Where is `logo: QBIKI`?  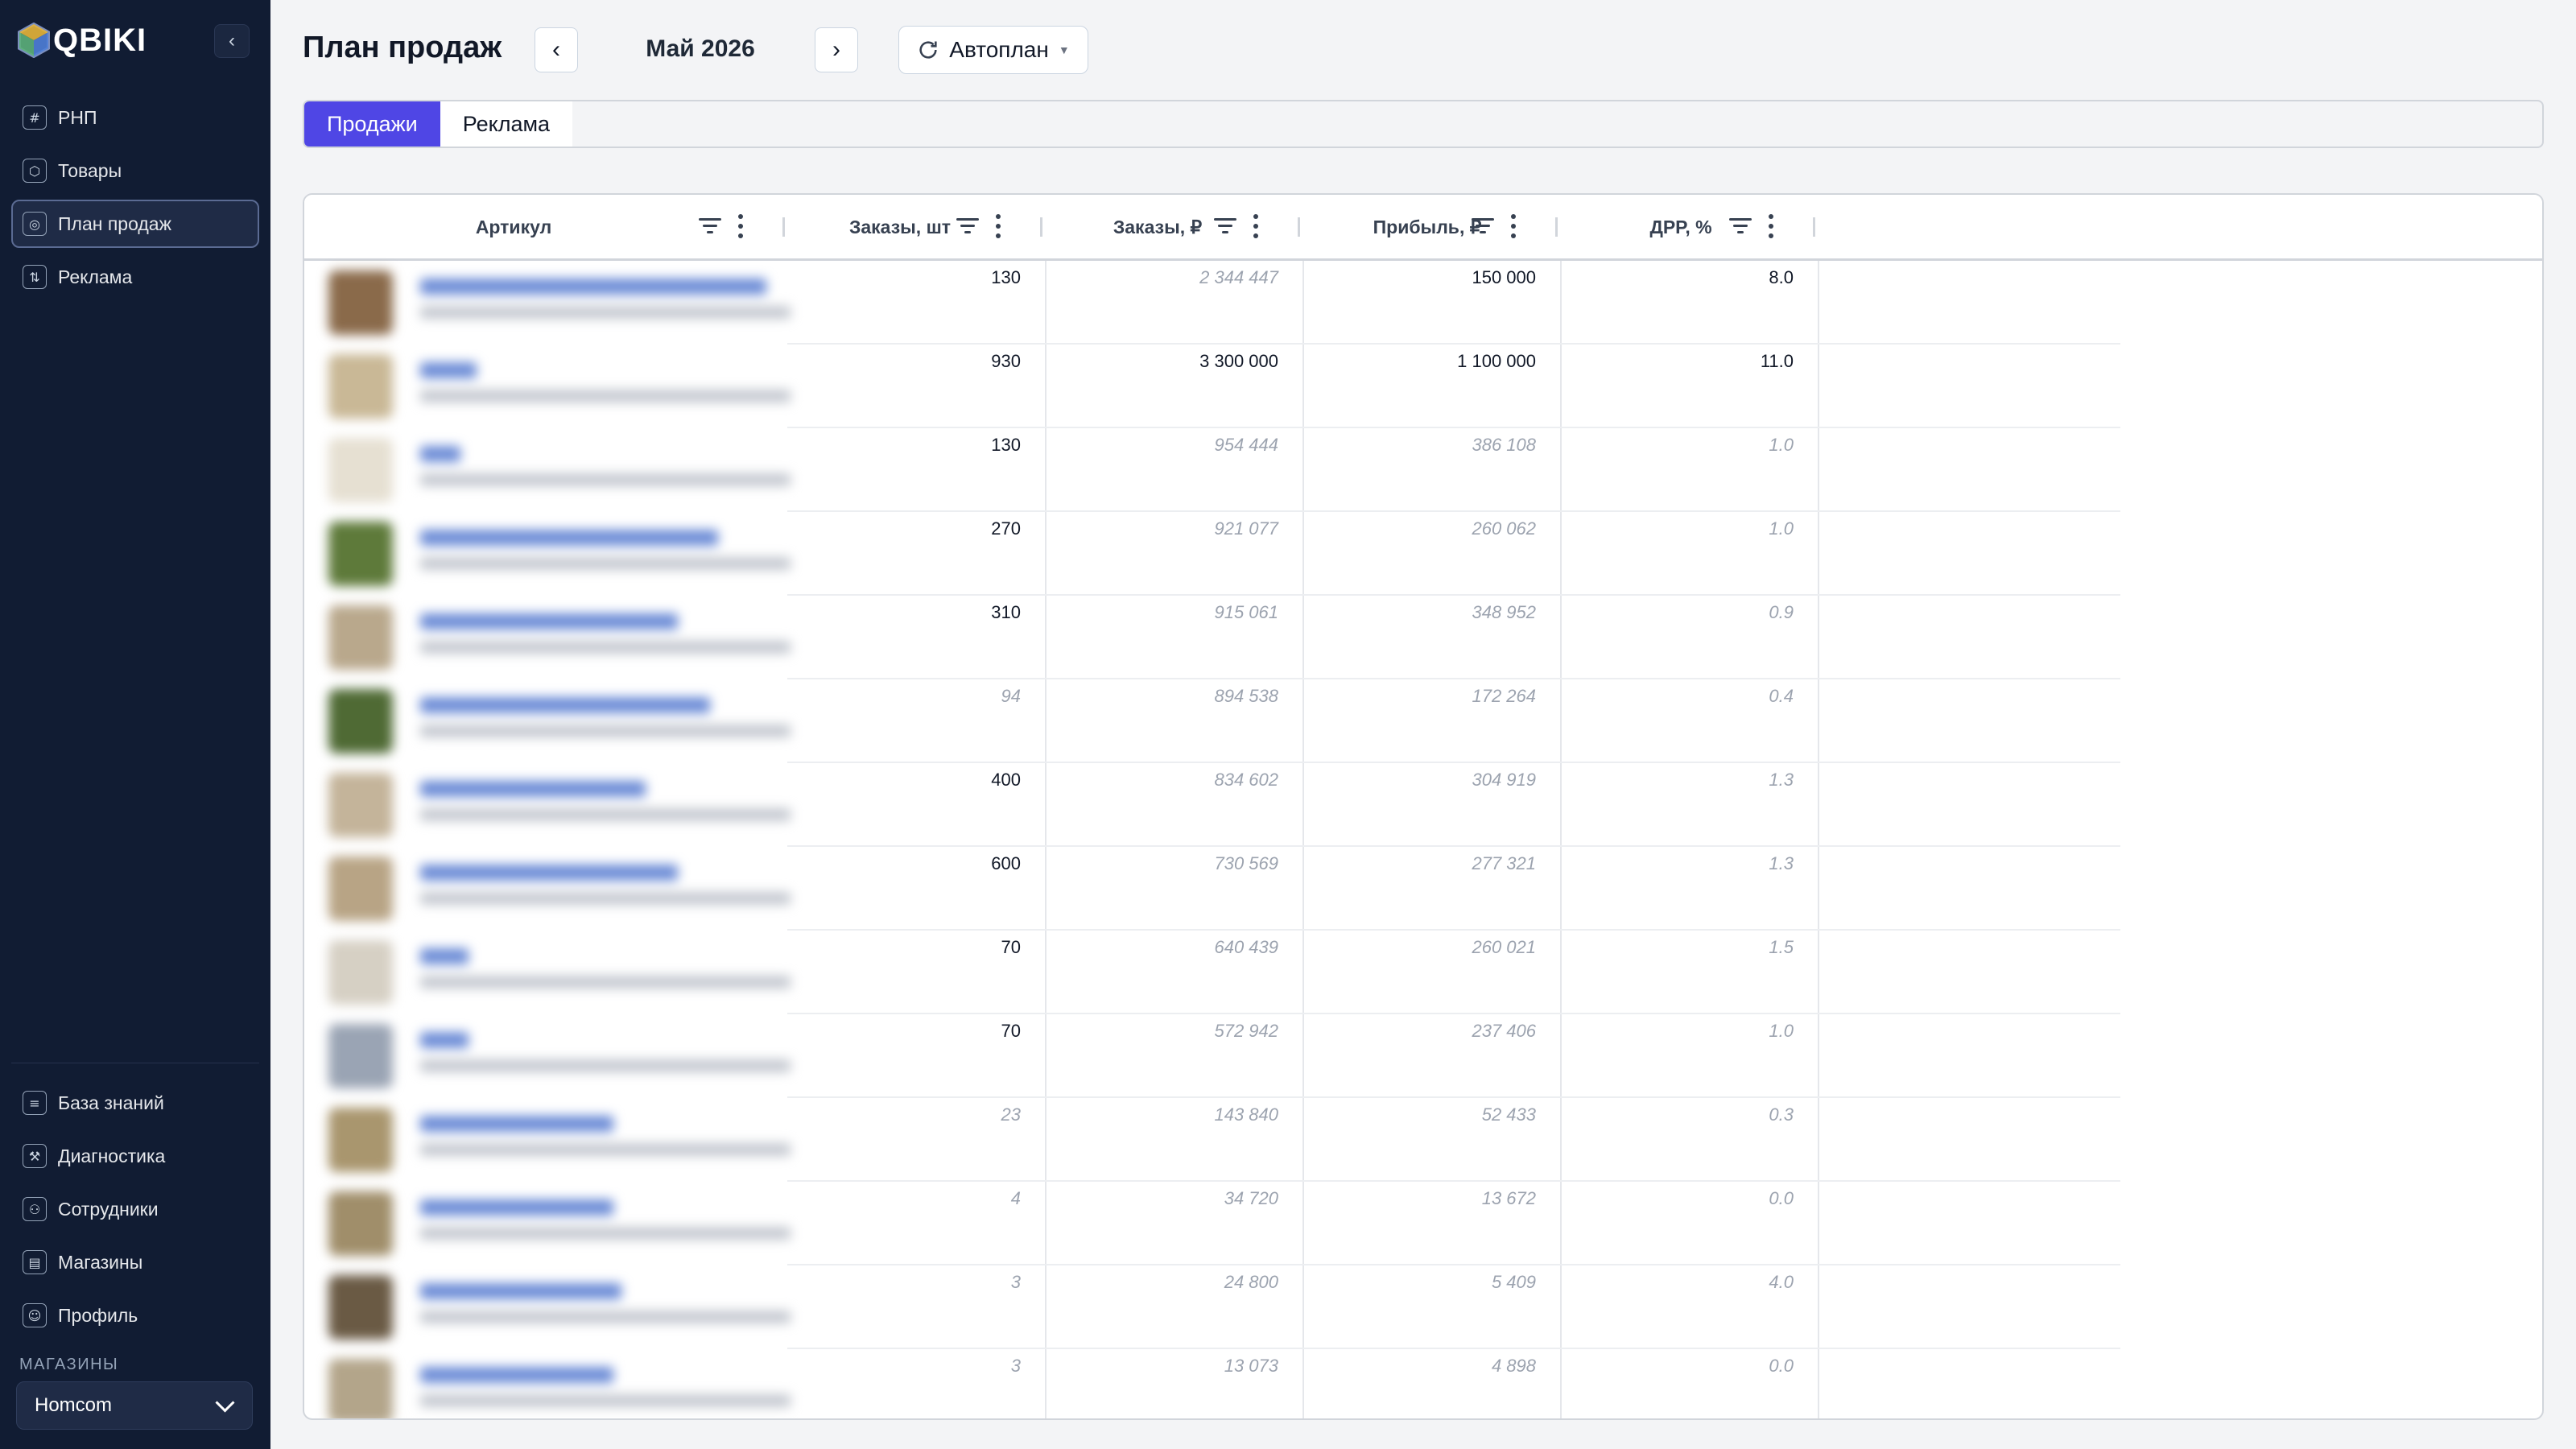
logo: QBIKI is located at coordinates (82, 40).